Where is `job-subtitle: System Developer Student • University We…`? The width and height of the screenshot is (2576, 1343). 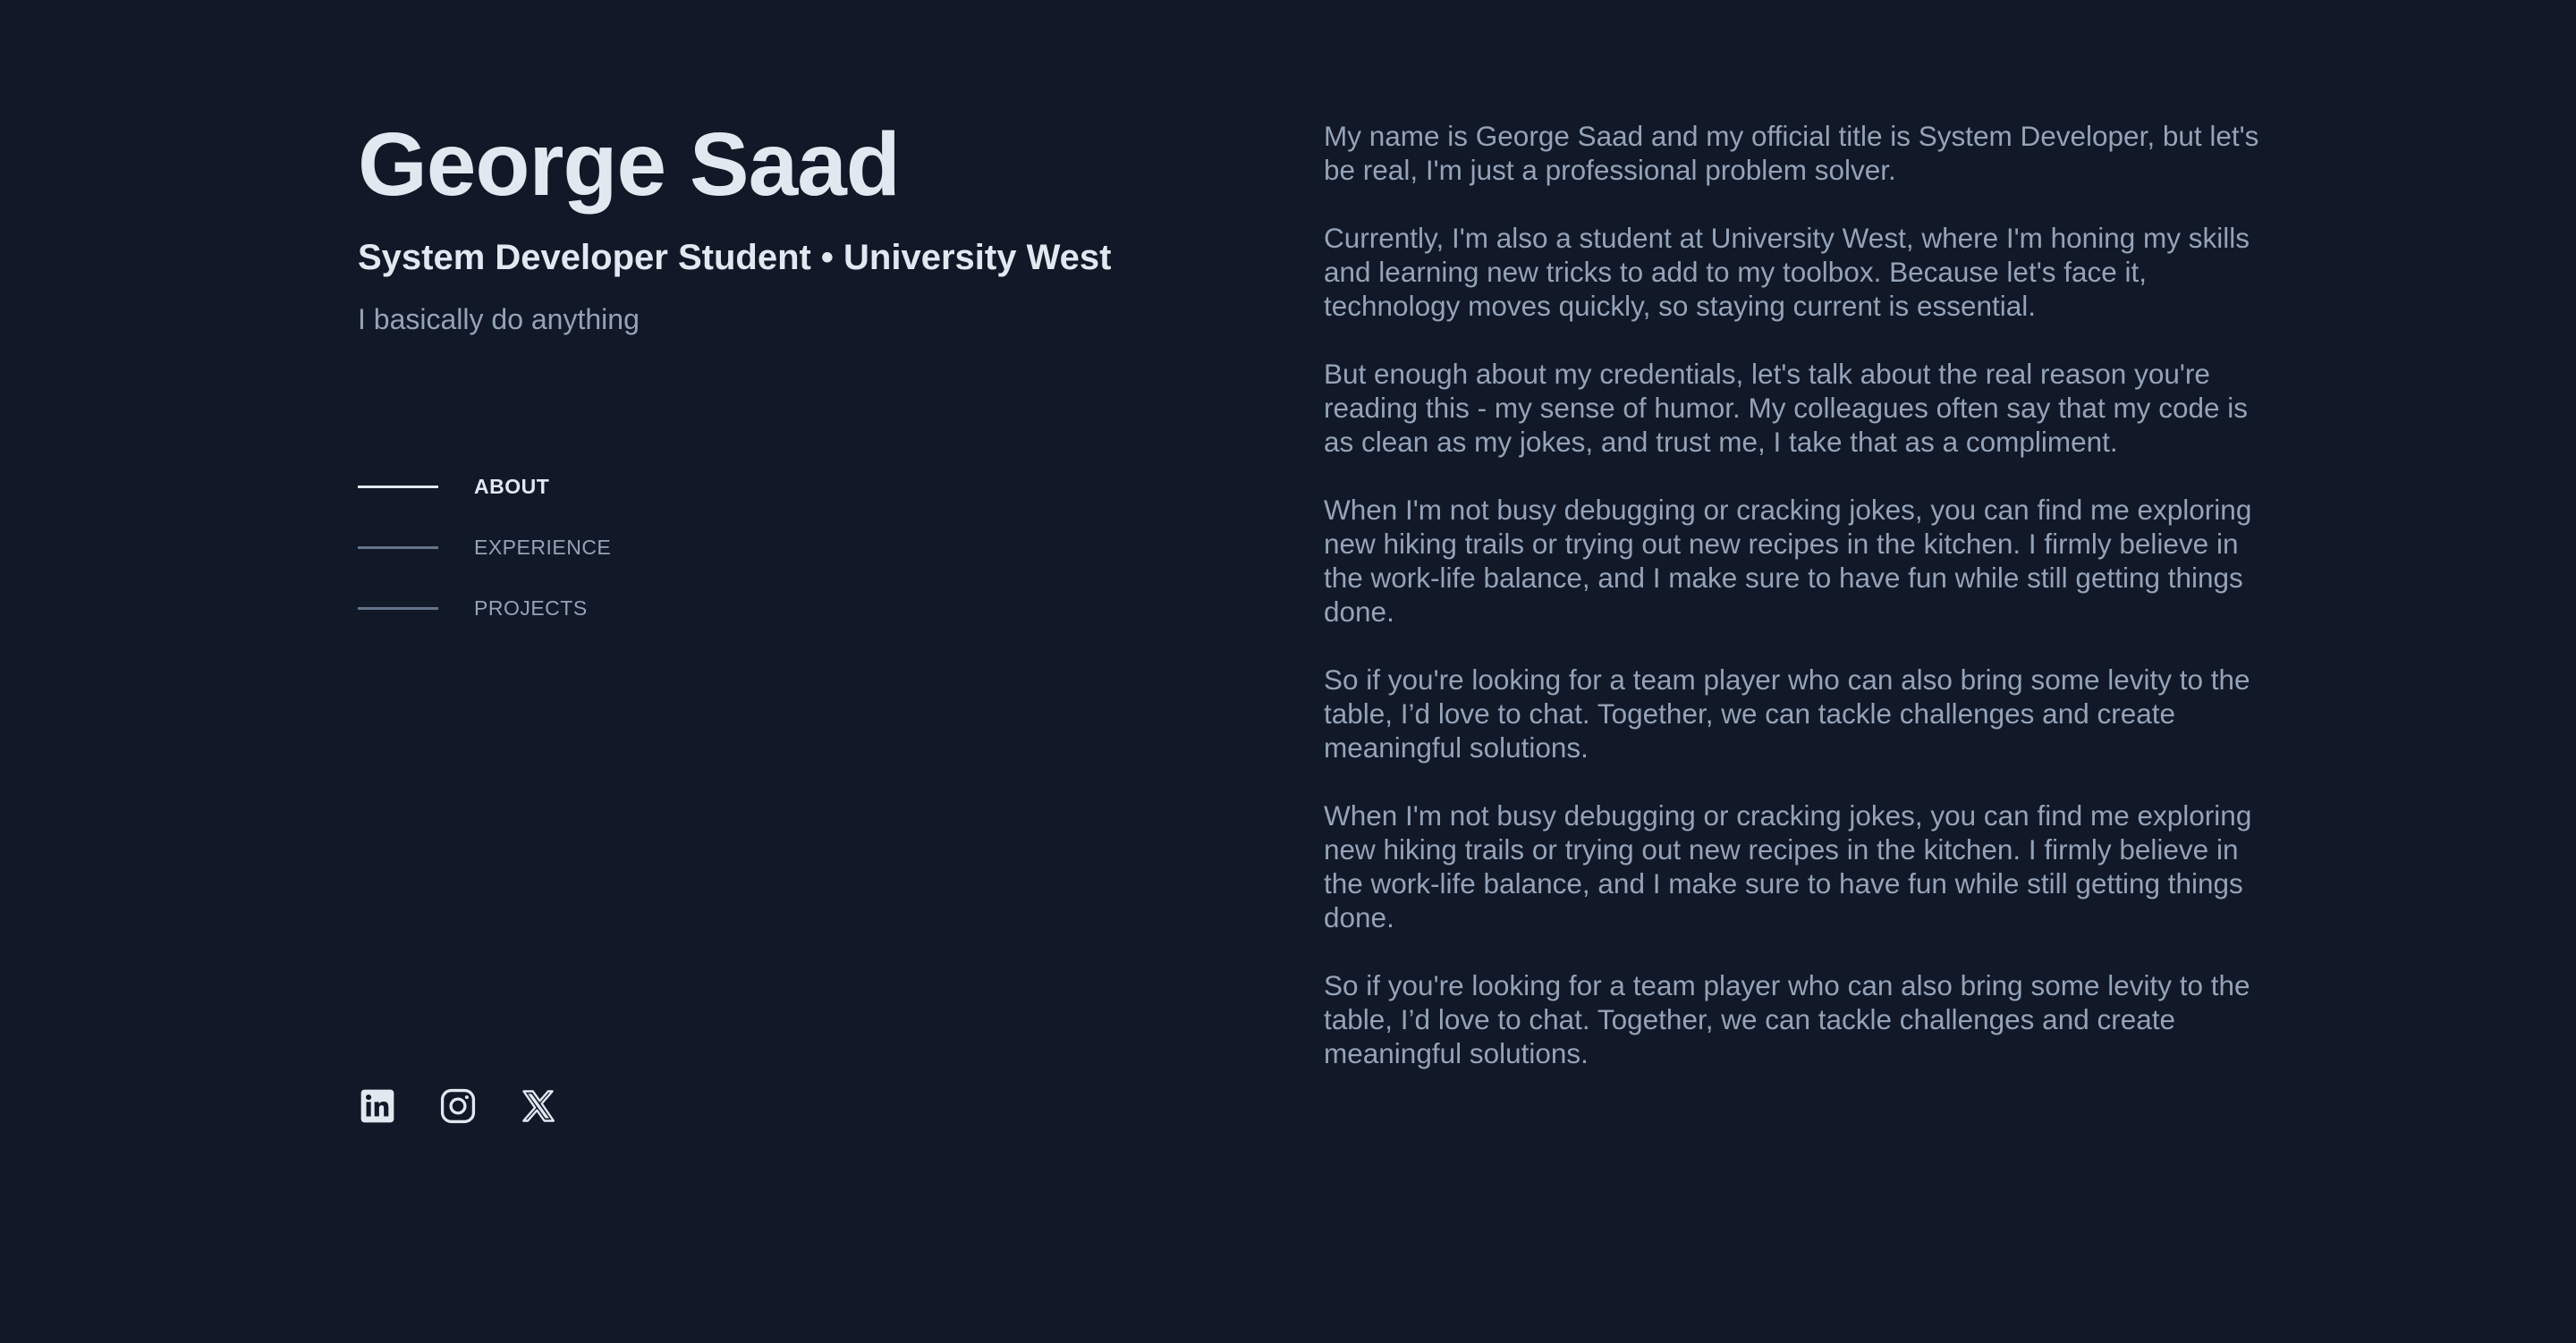 job-subtitle: System Developer Student • University We… is located at coordinates (735, 257).